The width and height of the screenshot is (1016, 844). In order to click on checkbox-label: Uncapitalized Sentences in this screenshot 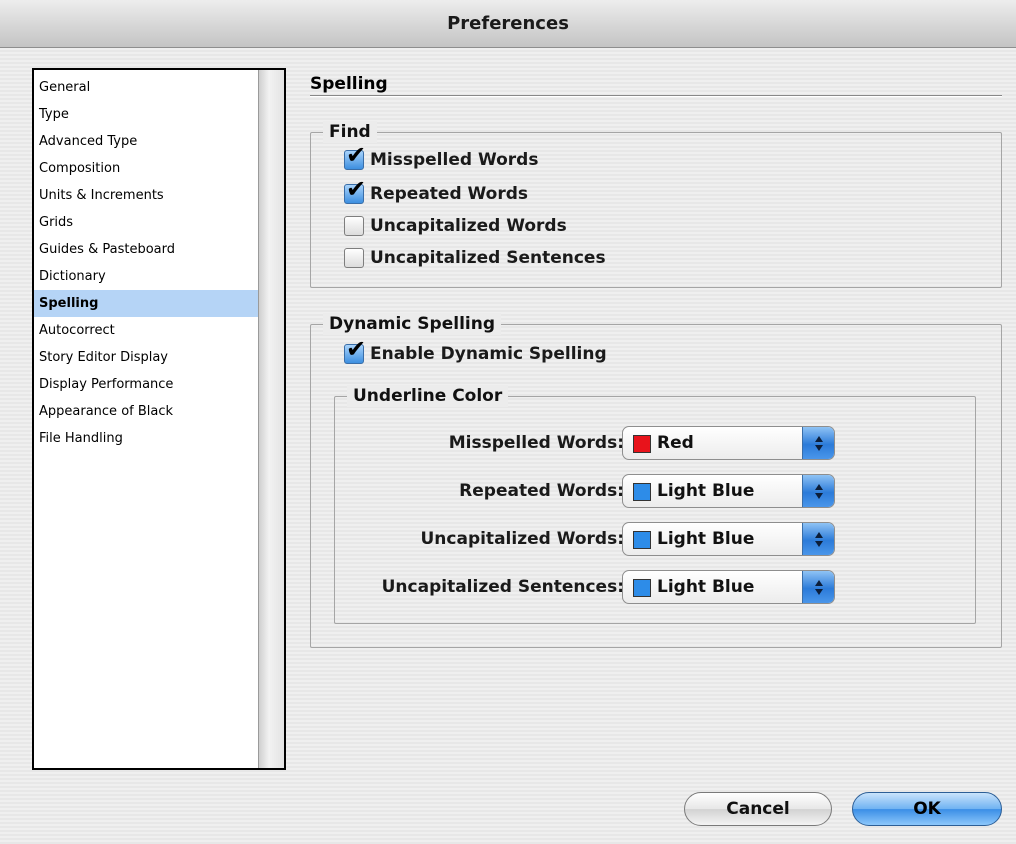, I will do `click(488, 258)`.